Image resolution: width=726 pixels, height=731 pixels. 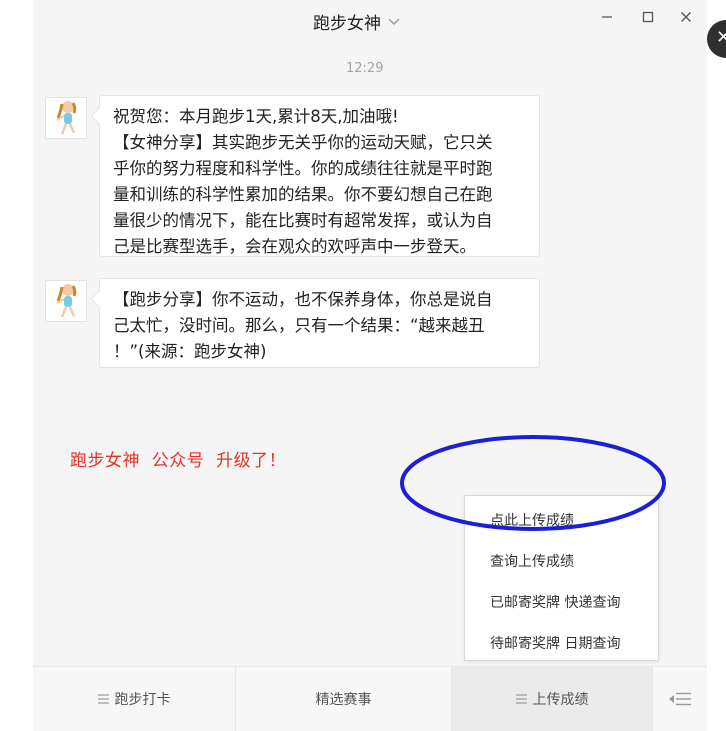 What do you see at coordinates (555, 602) in the screenshot?
I see `submenu-item-shipped-medal: 已邮寄奖牌 快递查询` at bounding box center [555, 602].